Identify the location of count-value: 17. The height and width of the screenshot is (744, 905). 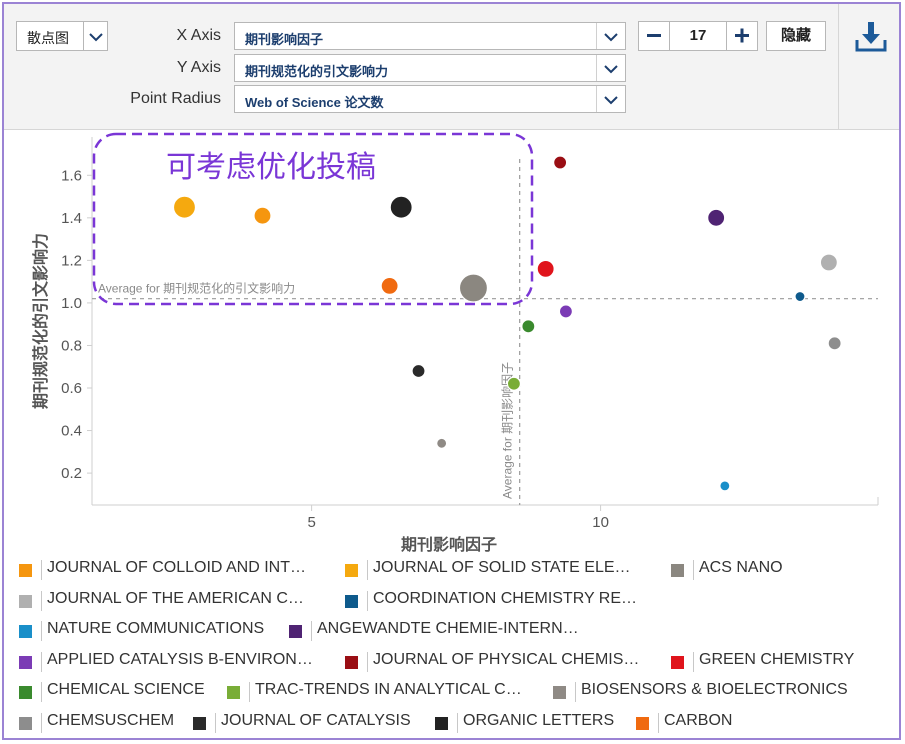
(698, 35).